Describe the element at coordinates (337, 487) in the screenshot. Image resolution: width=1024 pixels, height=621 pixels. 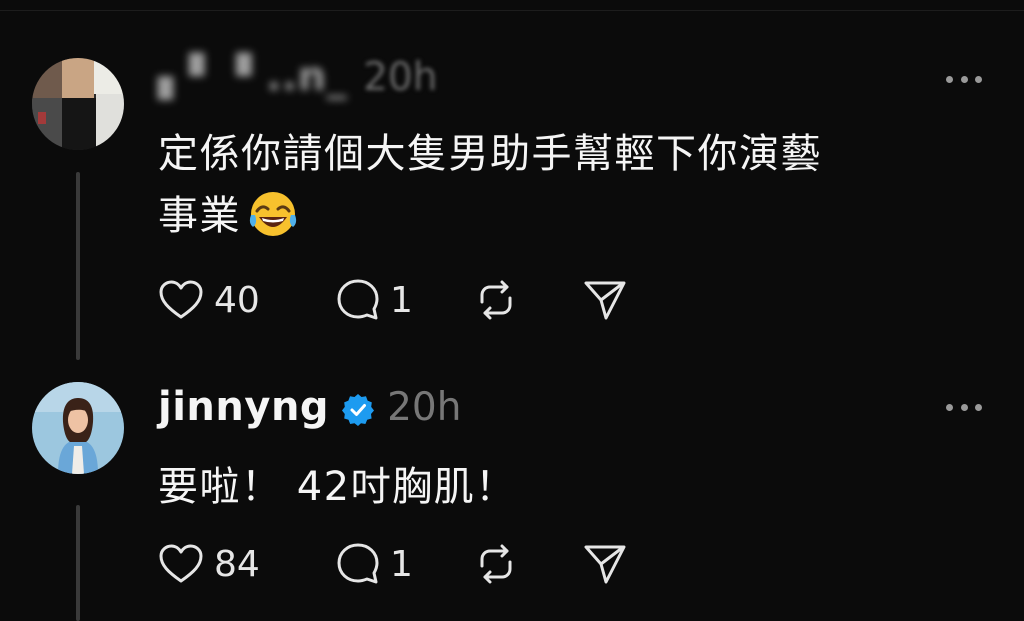
I see `post-text-line-1: 要啦！ 42吋胸肌！` at that location.